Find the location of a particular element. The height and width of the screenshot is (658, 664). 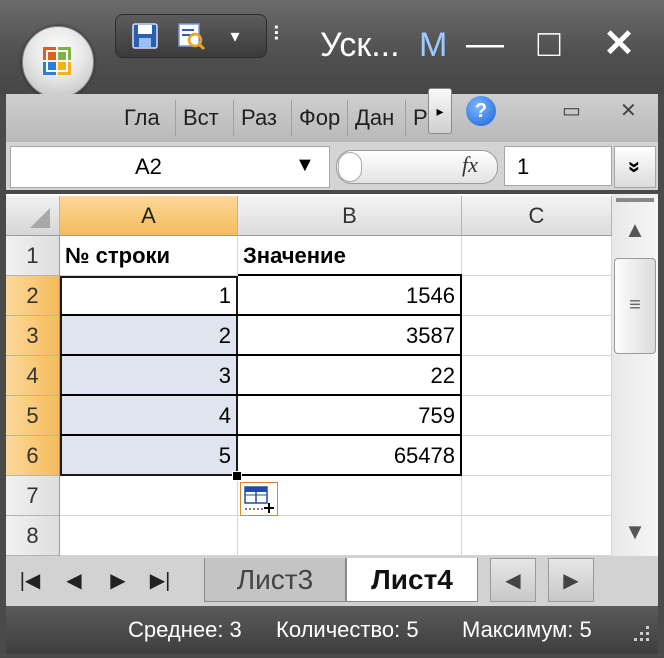

cell-b5: 759 is located at coordinates (350, 416).